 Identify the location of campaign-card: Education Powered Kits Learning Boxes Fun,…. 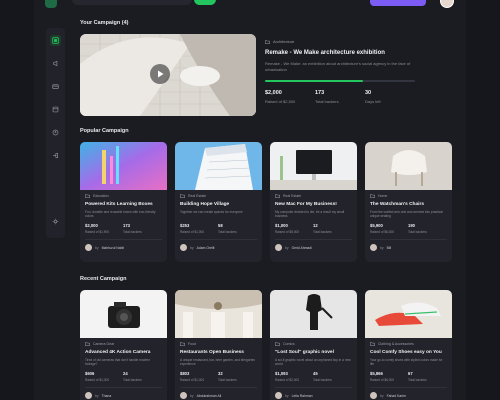
(123, 202).